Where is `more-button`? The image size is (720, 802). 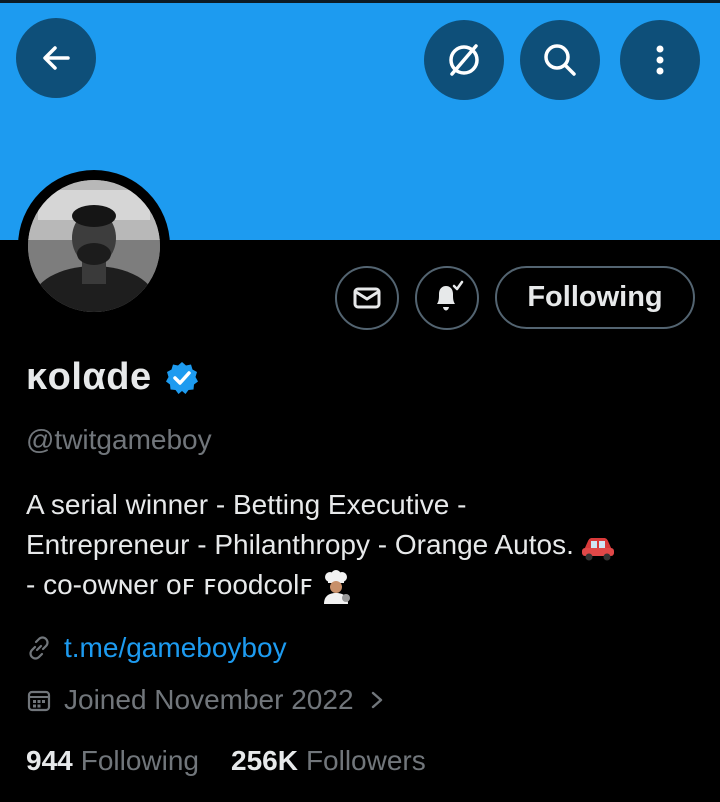
more-button is located at coordinates (660, 60).